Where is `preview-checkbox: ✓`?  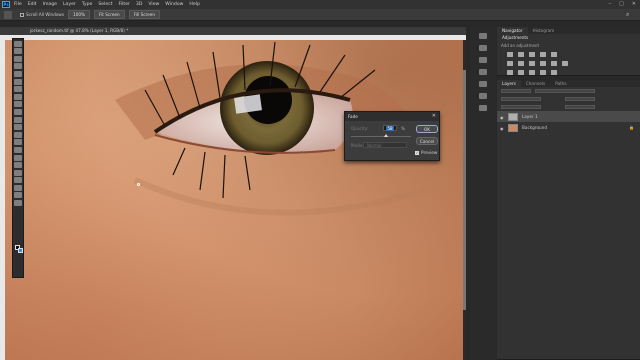 preview-checkbox: ✓ is located at coordinates (417, 152).